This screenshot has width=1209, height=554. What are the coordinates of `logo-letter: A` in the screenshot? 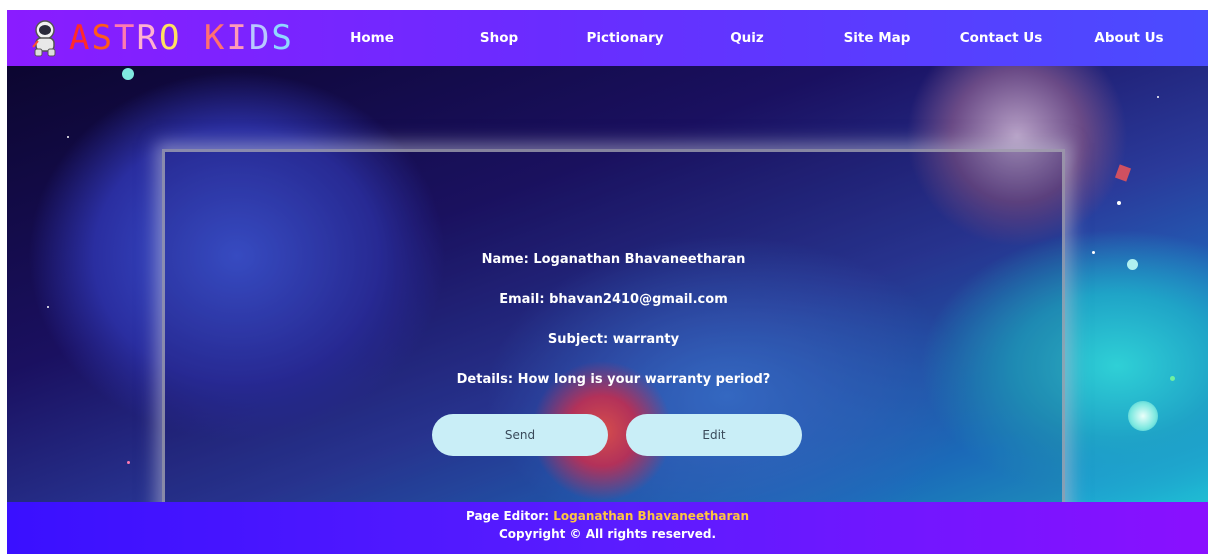 It's located at (80, 38).